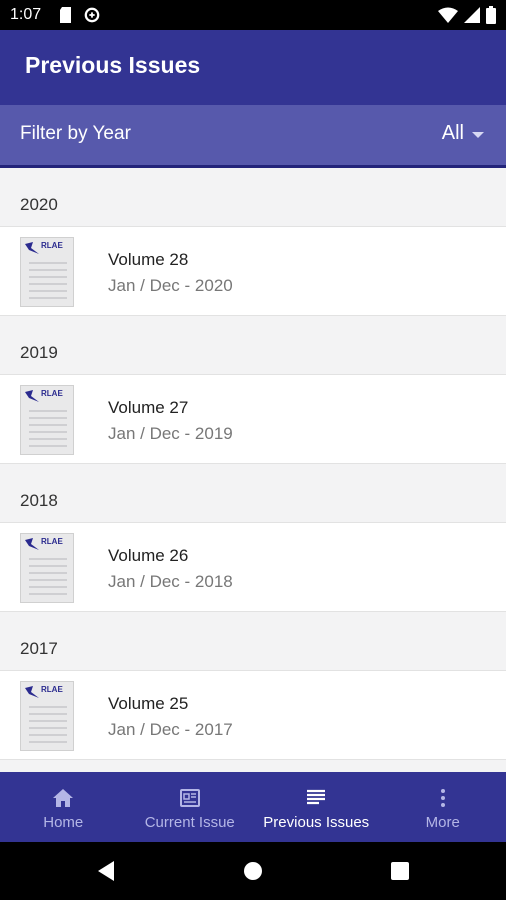  I want to click on nav-label: More, so click(442, 822).